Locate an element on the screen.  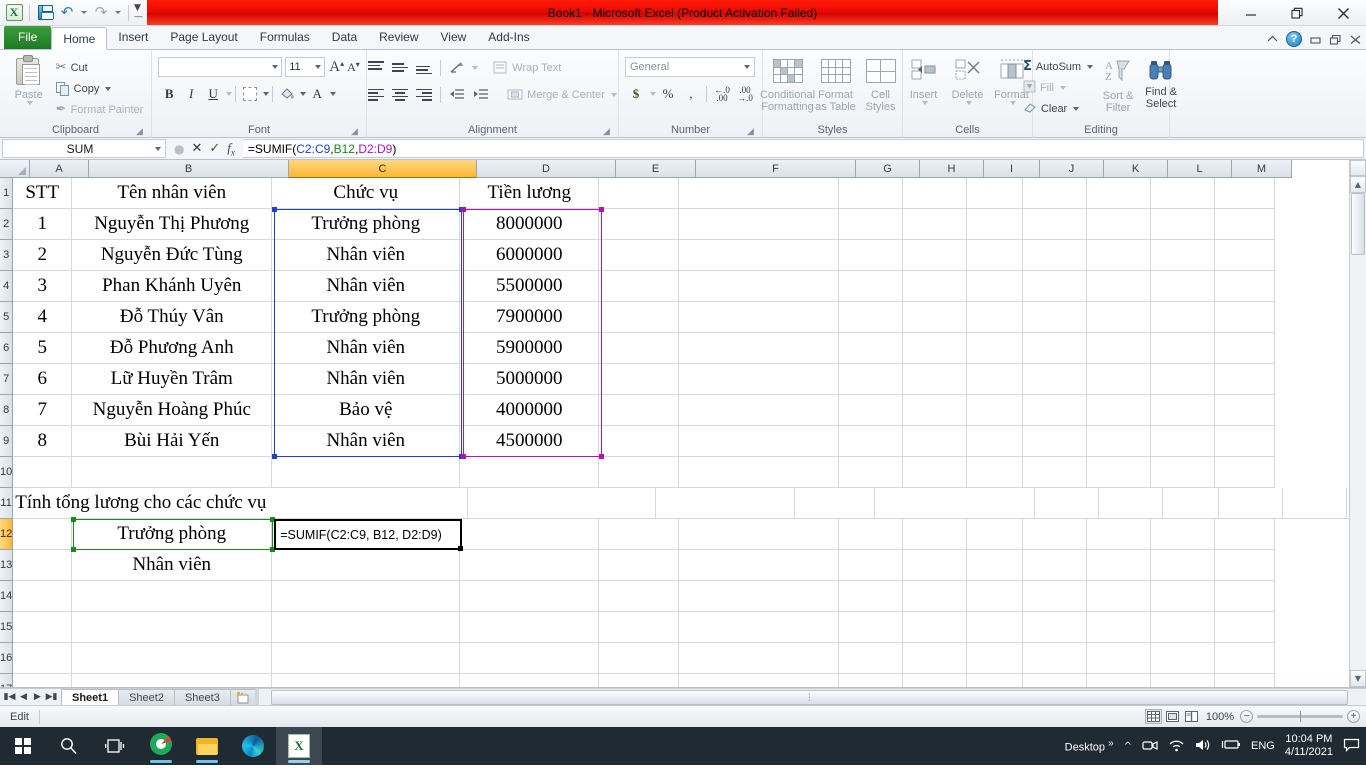
cell-A13 is located at coordinates (43, 565).